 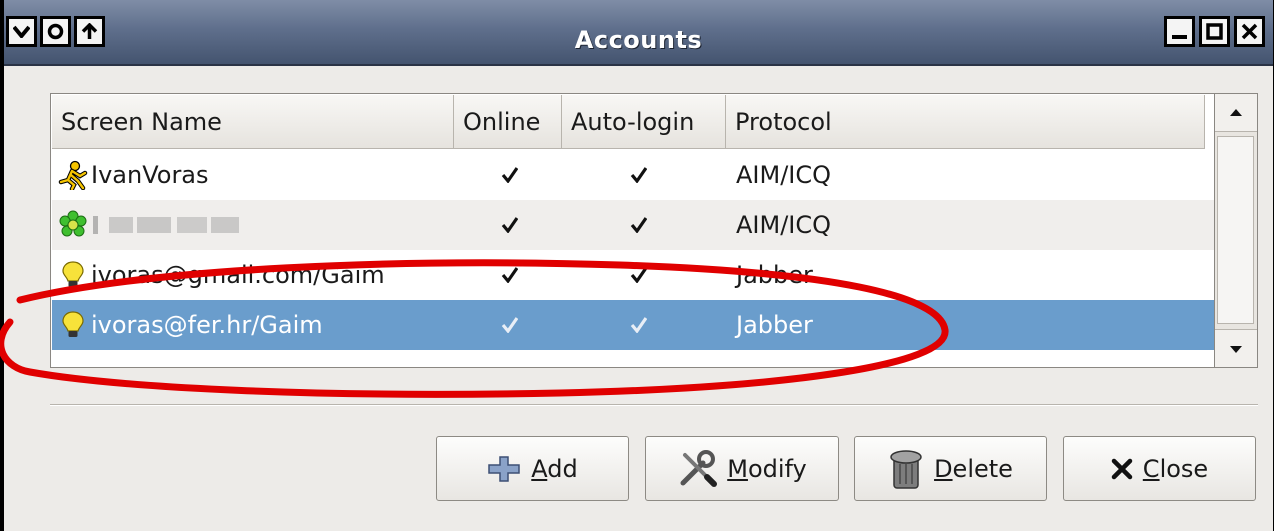 I want to click on scroll-down-button, so click(x=1236, y=348).